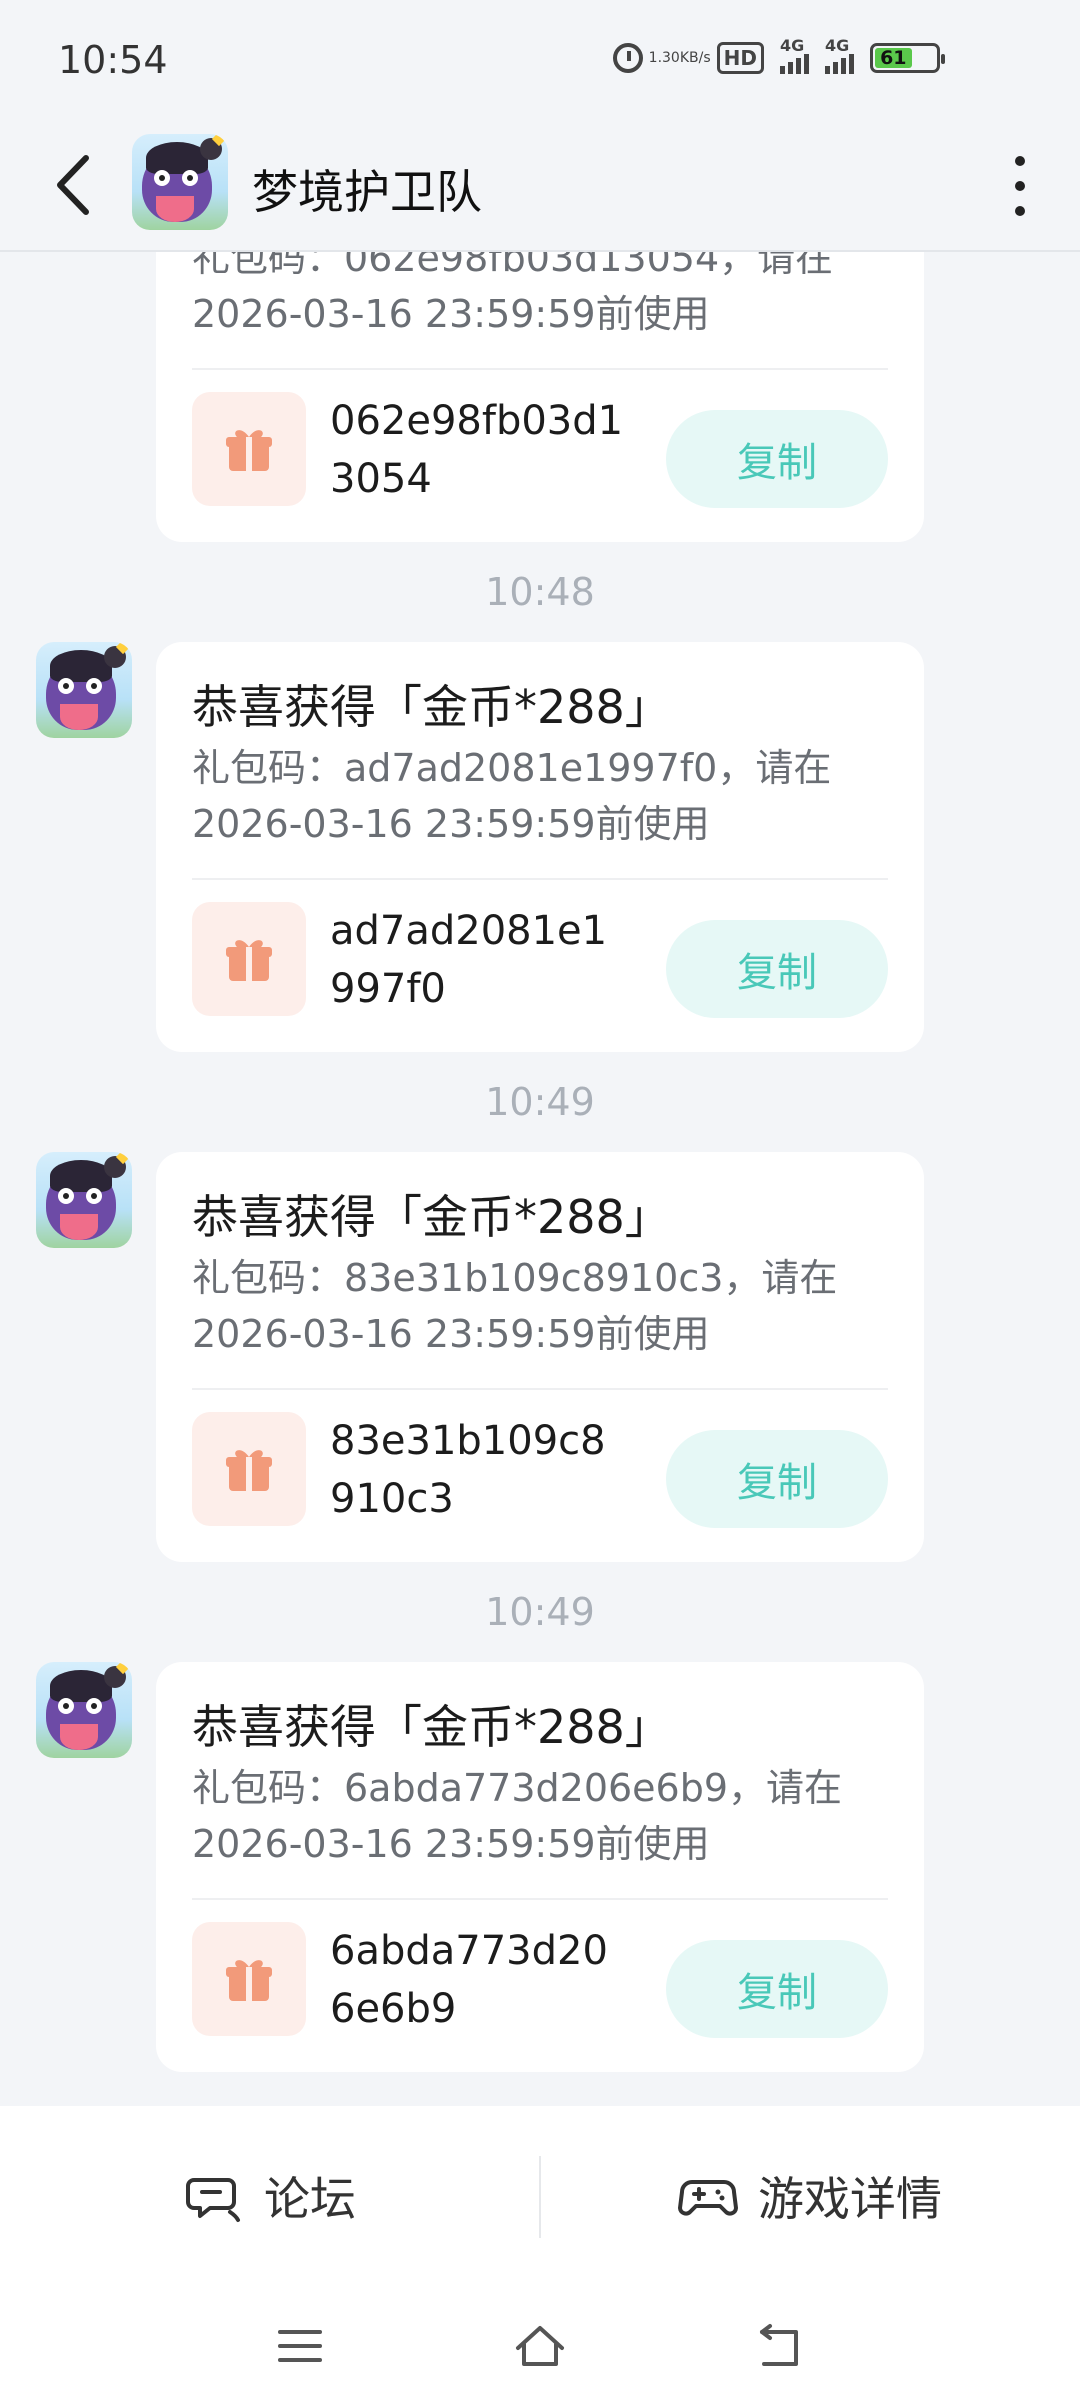  What do you see at coordinates (477, 450) in the screenshot?
I see `gift-code: 062e98fb03d13054` at bounding box center [477, 450].